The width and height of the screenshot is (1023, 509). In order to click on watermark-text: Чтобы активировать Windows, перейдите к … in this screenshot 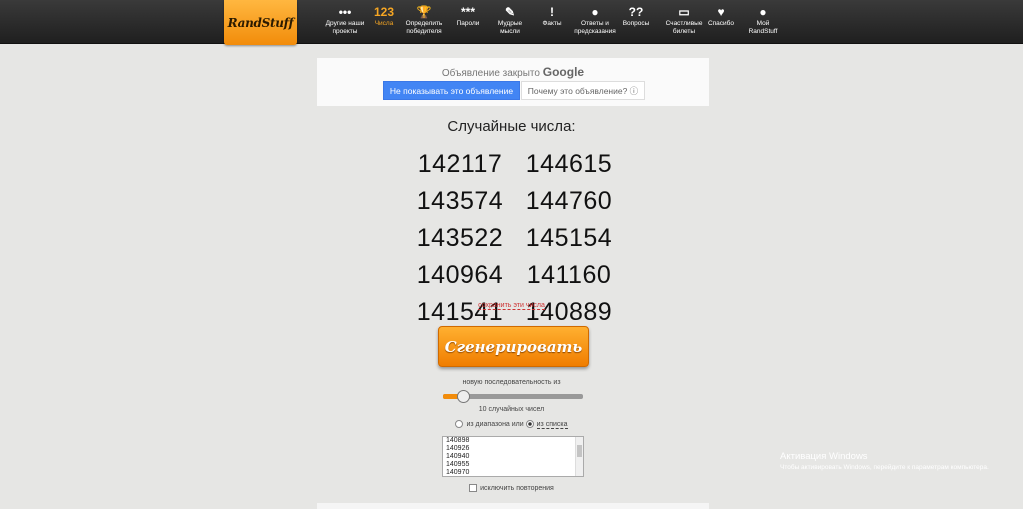, I will do `click(884, 467)`.